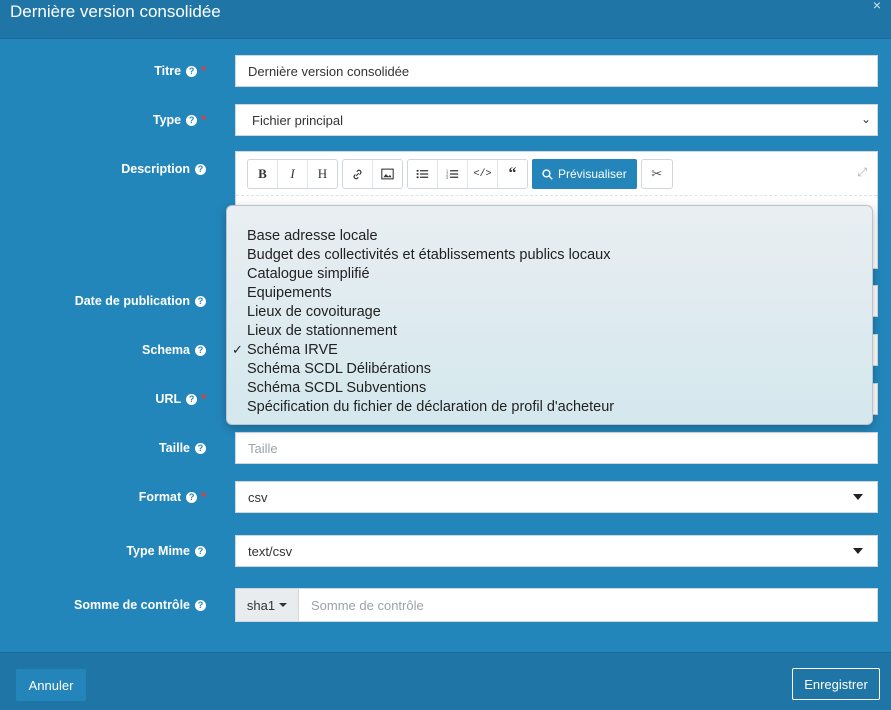 This screenshot has width=891, height=710. What do you see at coordinates (174, 350) in the screenshot?
I see `schema-label: Schema ?` at bounding box center [174, 350].